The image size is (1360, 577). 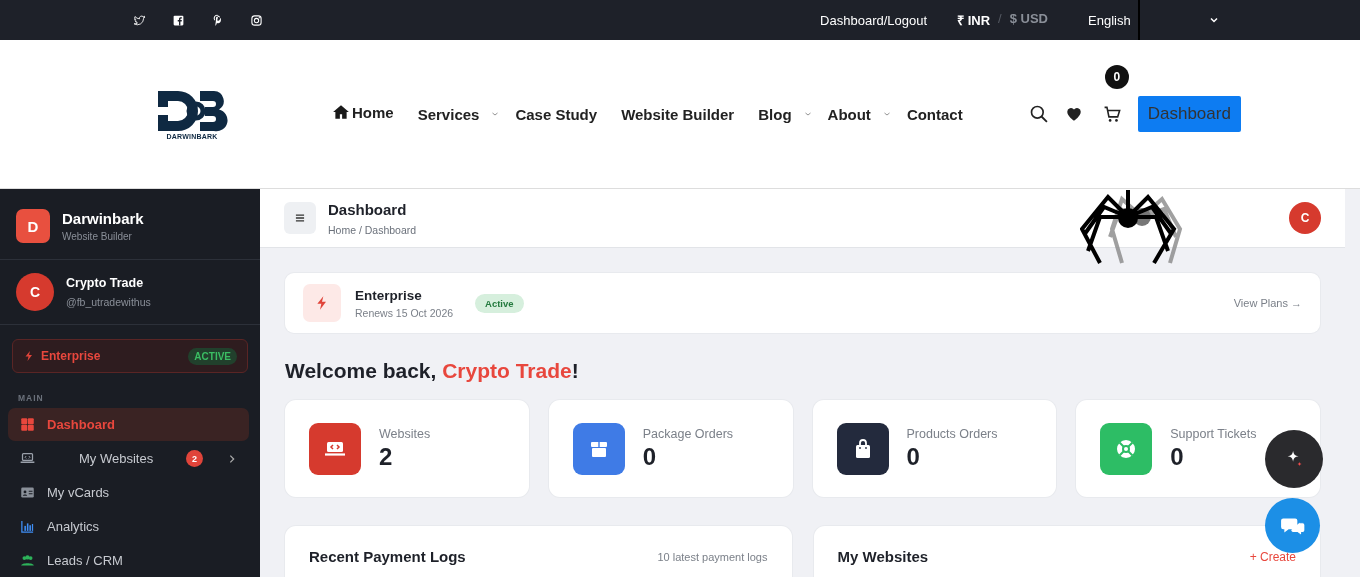 What do you see at coordinates (974, 20) in the screenshot?
I see `currency-option: ₹ INR` at bounding box center [974, 20].